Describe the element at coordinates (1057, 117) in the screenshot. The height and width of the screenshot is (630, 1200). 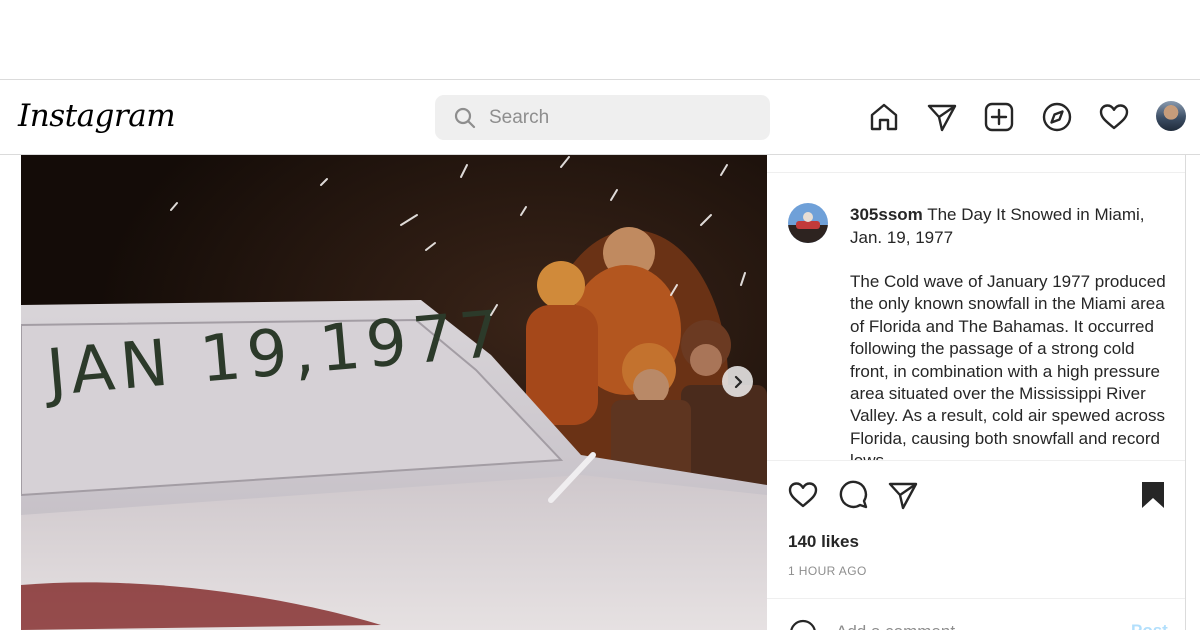
I see `explore-icon` at that location.